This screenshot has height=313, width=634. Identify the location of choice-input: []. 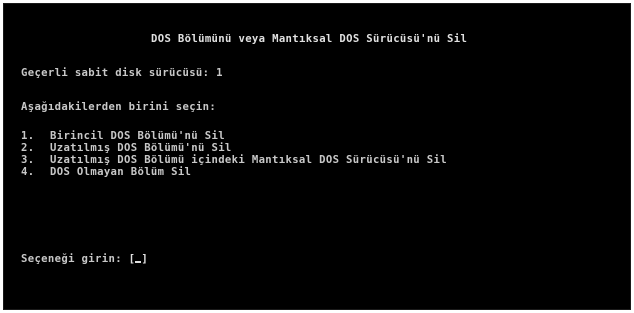
(138, 258).